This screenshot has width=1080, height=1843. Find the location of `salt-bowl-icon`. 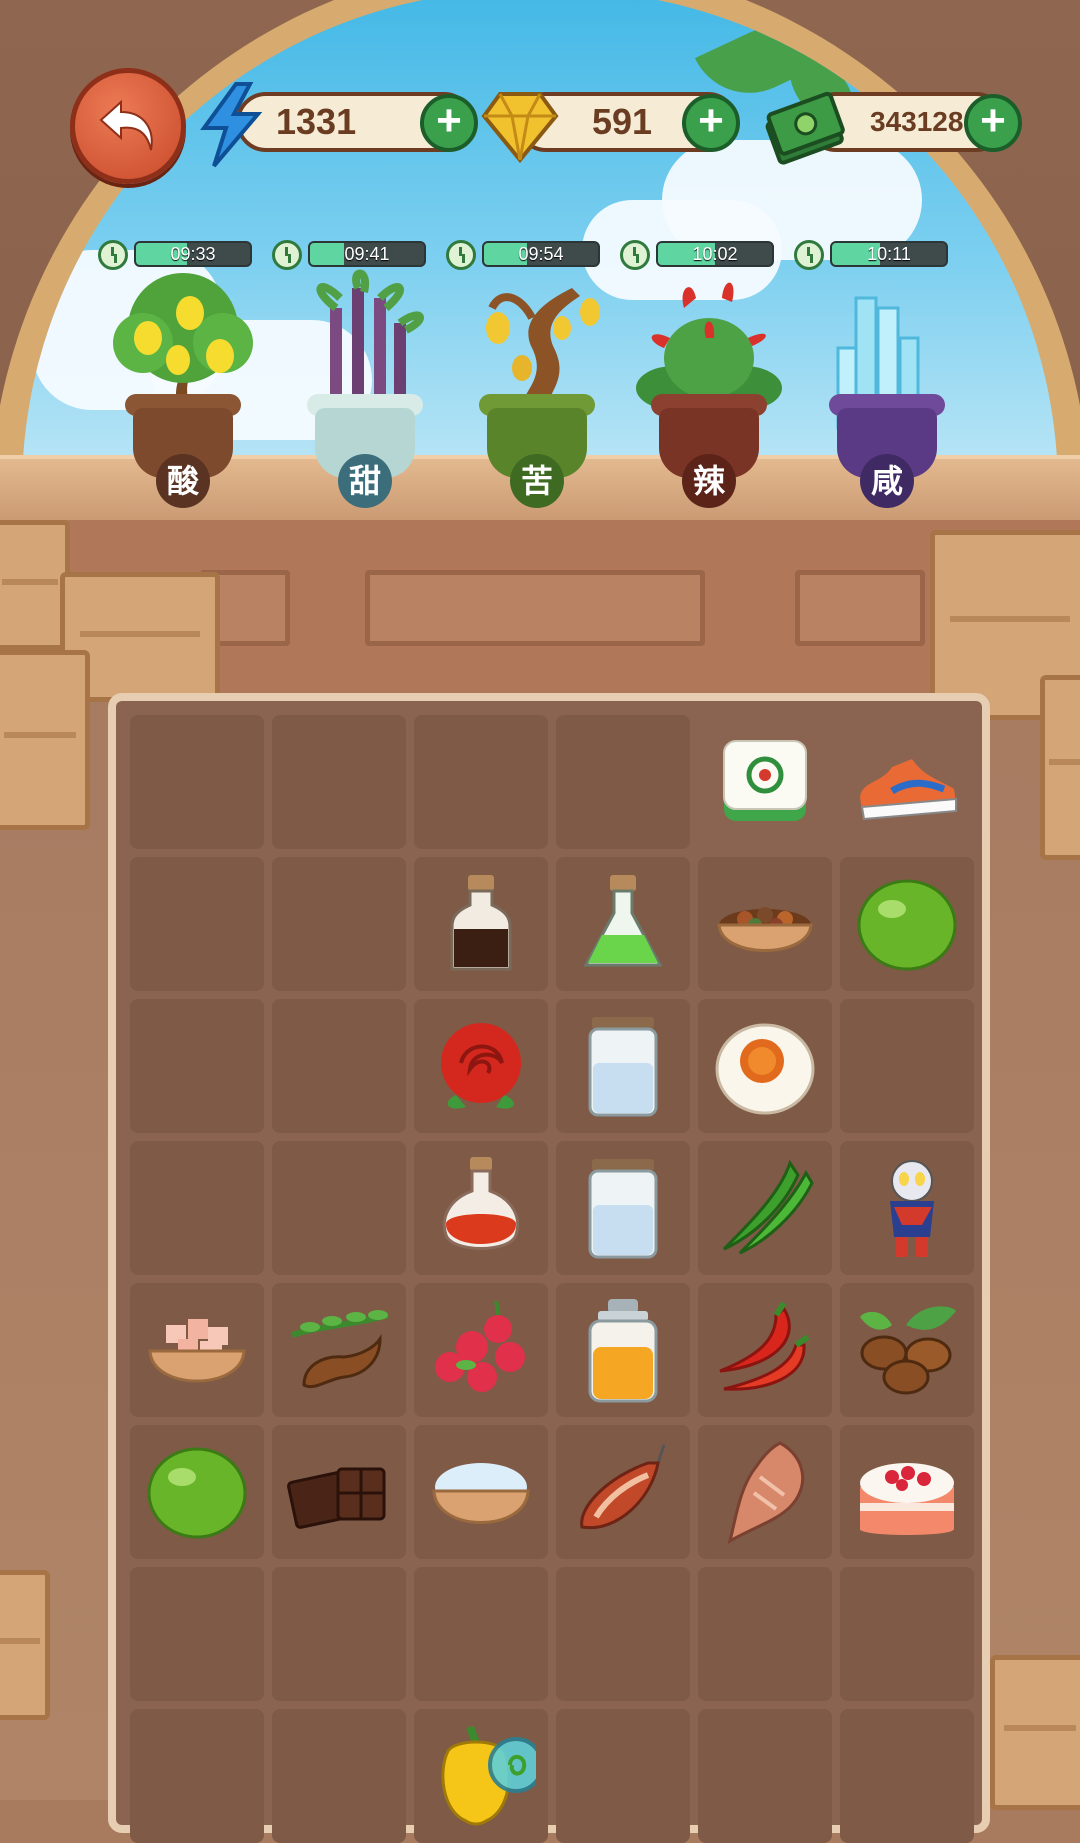

salt-bowl-icon is located at coordinates (481, 1493).